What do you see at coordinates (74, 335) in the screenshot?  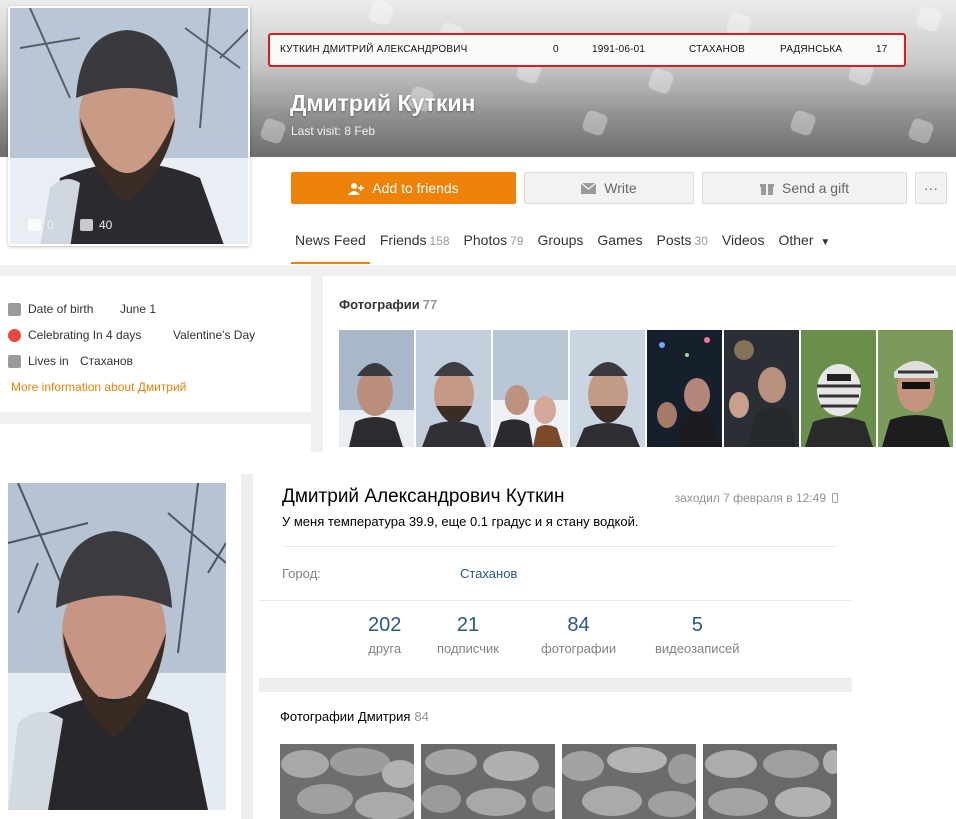 I see `celebrating-row: Celebrating In 4 days` at bounding box center [74, 335].